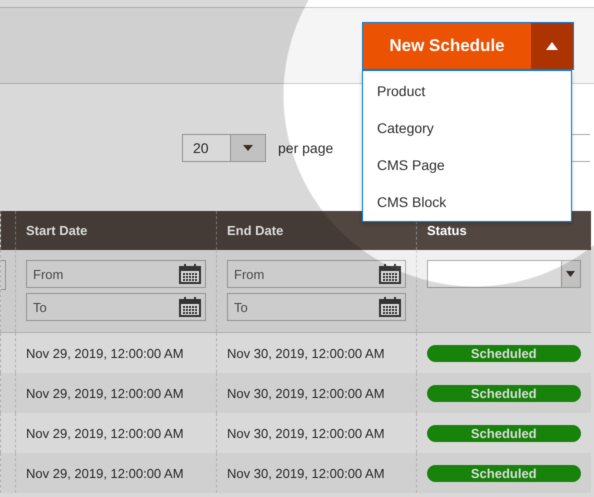  I want to click on dropdown-toggle, so click(552, 46).